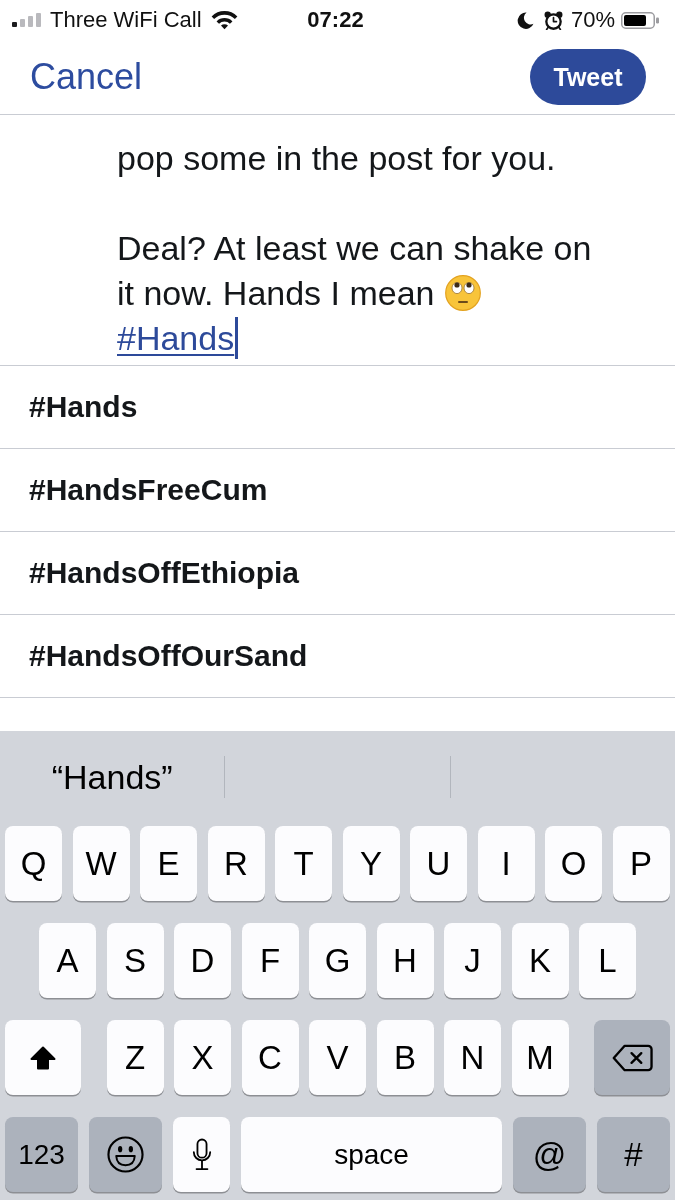 This screenshot has height=1200, width=675. What do you see at coordinates (506, 863) in the screenshot?
I see `keyboard-key: I` at bounding box center [506, 863].